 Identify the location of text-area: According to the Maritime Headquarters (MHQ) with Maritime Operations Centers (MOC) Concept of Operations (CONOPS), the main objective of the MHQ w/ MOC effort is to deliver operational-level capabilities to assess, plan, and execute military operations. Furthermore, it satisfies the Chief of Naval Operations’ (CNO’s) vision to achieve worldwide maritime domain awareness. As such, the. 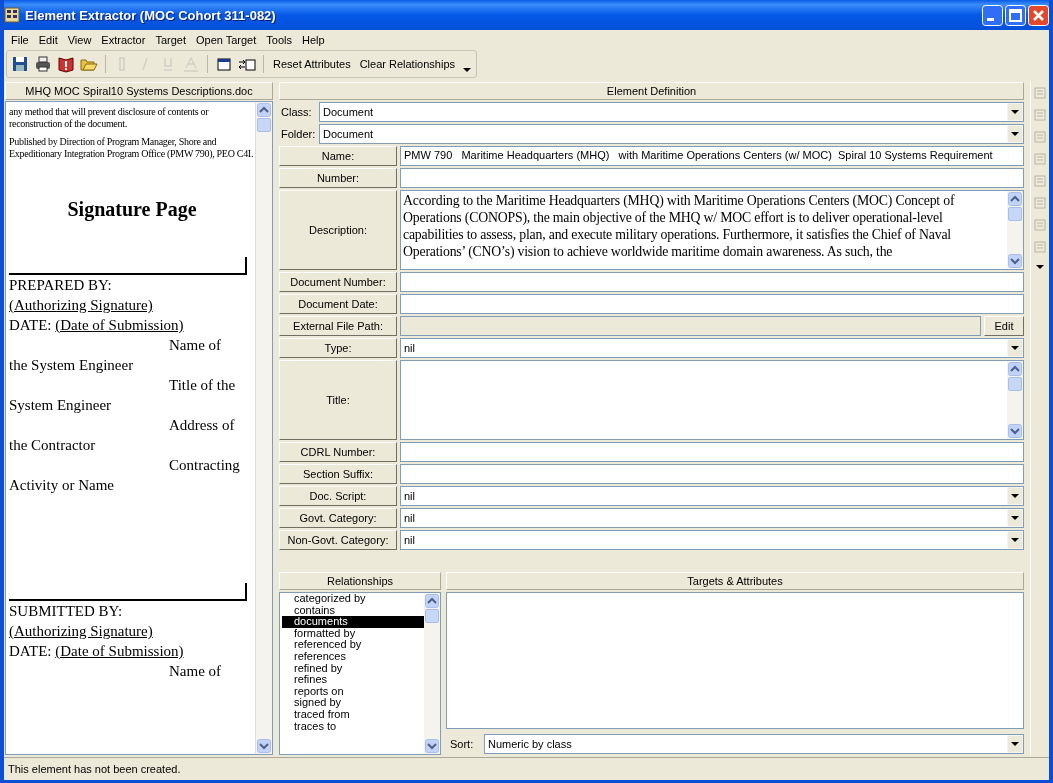
(712, 230).